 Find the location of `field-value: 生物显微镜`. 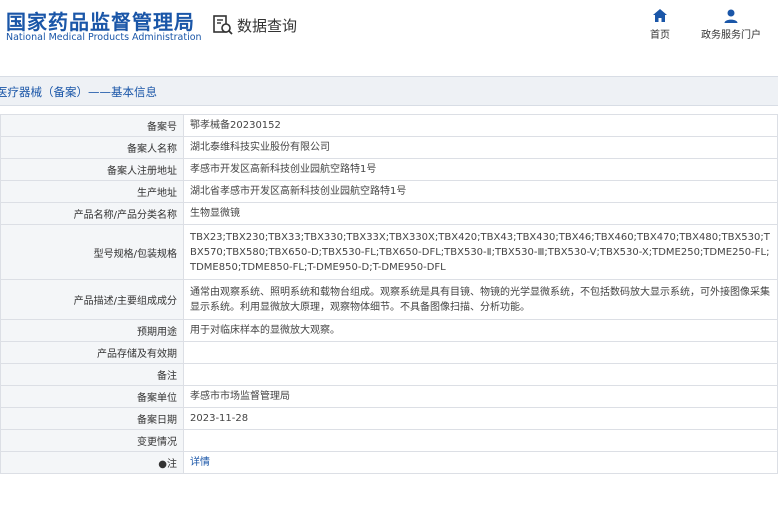

field-value: 生物显微镜 is located at coordinates (480, 213).